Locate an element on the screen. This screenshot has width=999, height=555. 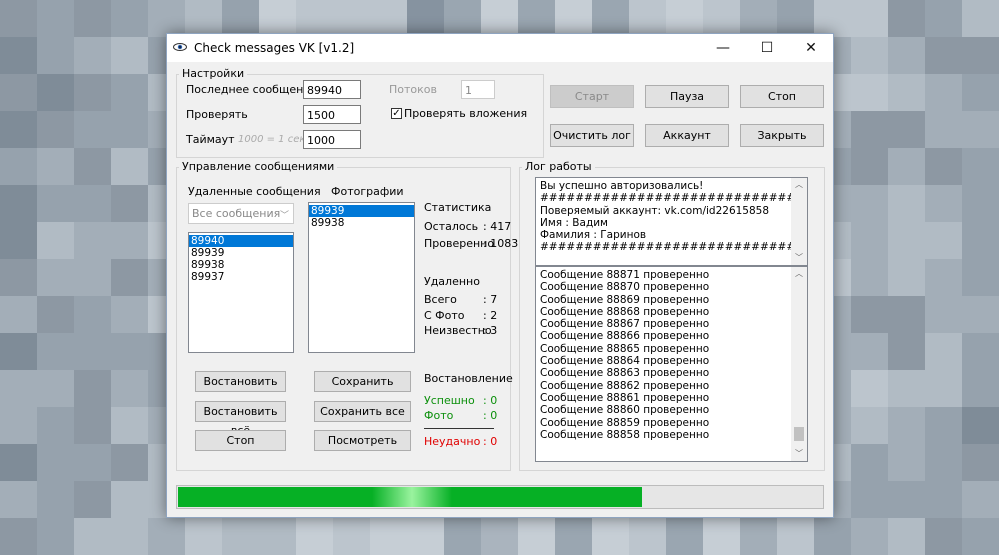
view-button: Посмотреть is located at coordinates (362, 440).